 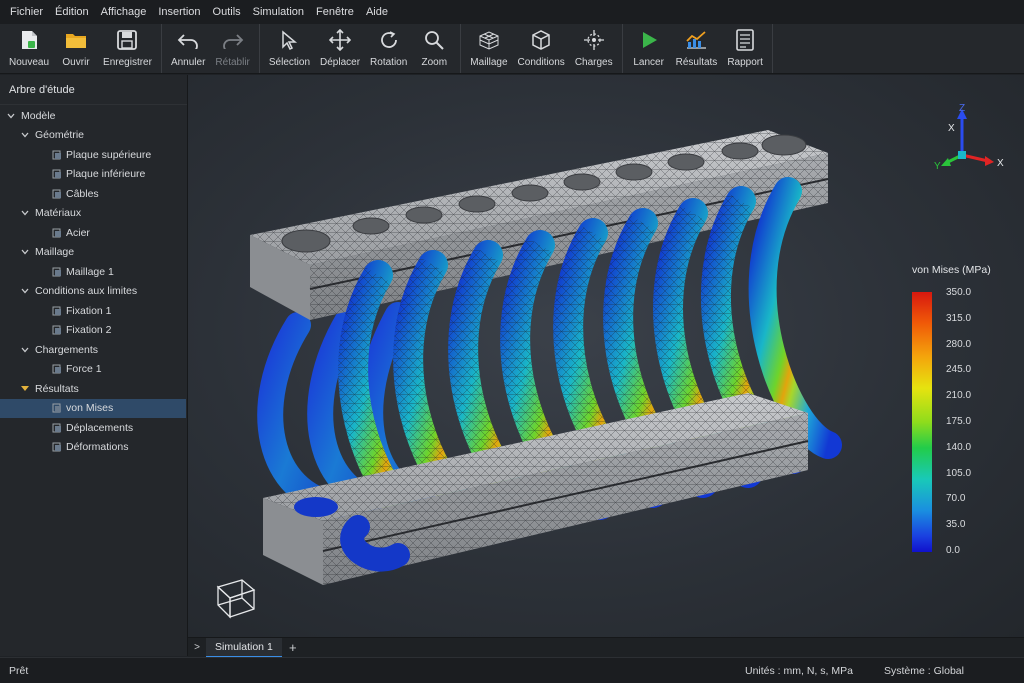 I want to click on redo-icon, so click(x=233, y=40).